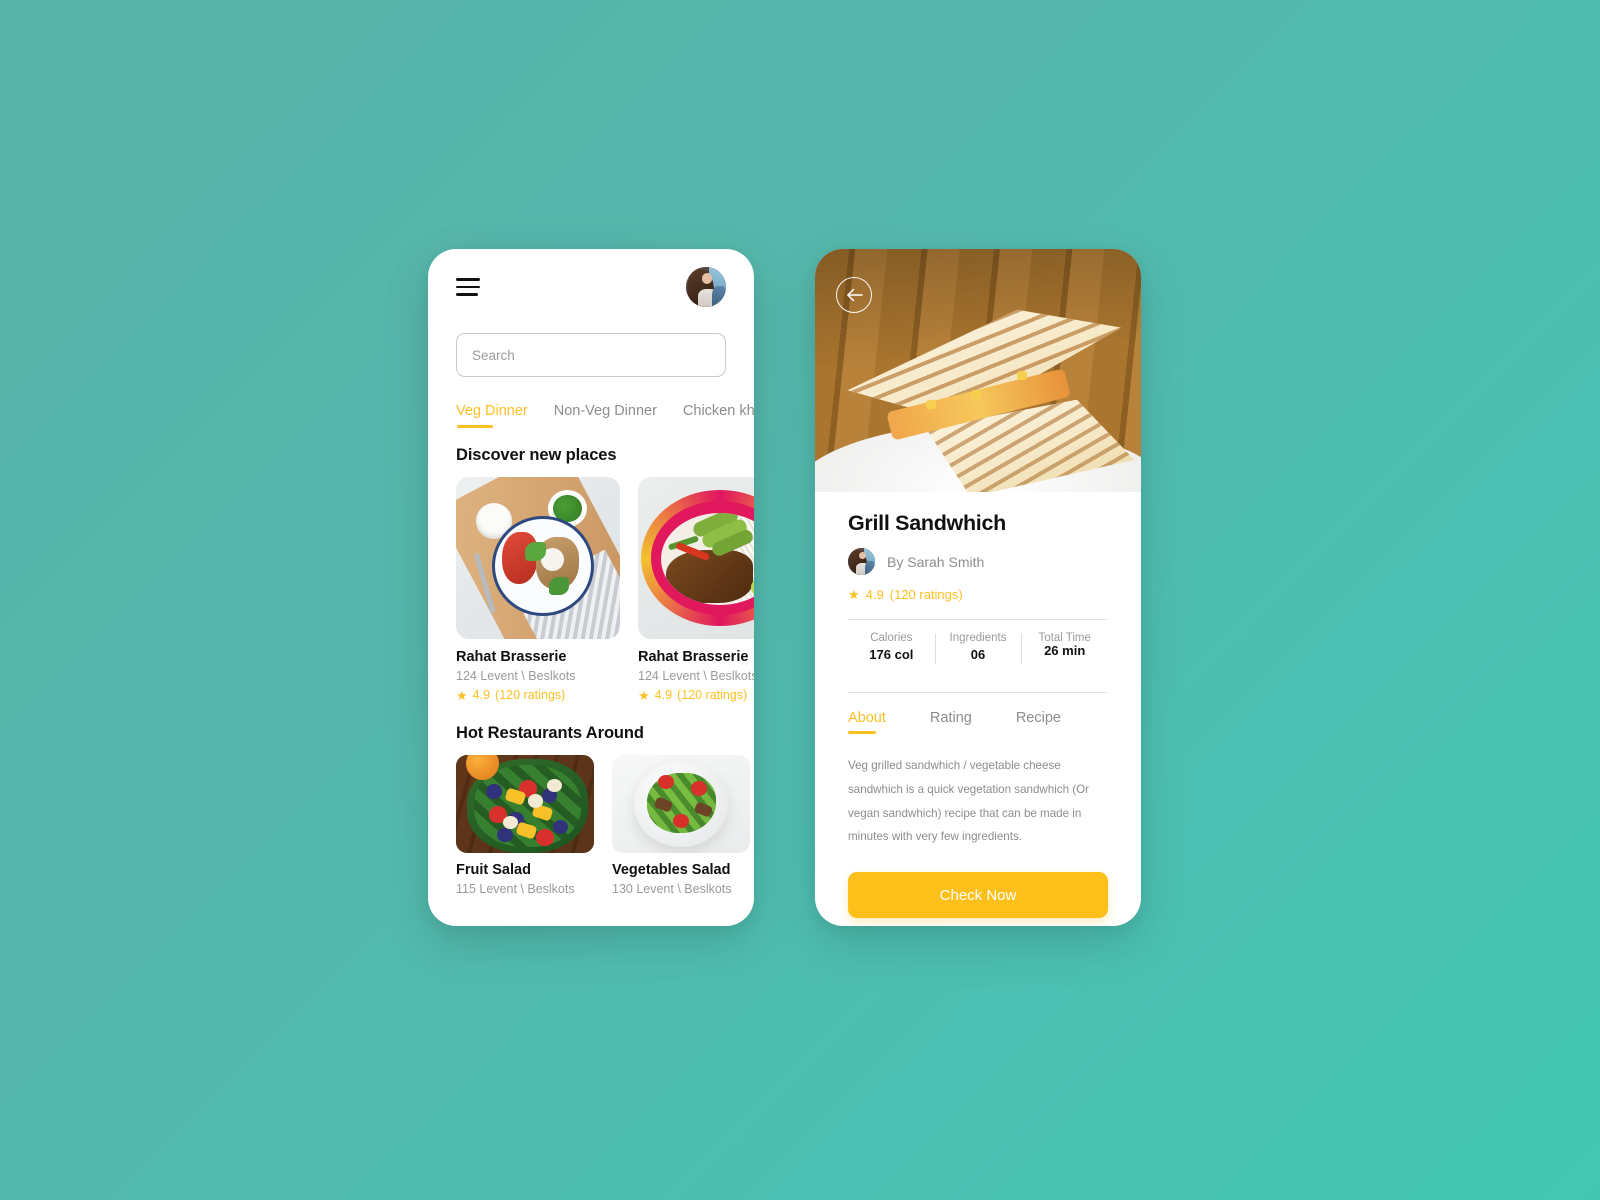 This screenshot has height=1200, width=1600. Describe the element at coordinates (978, 692) in the screenshot. I see `divider-bottom` at that location.